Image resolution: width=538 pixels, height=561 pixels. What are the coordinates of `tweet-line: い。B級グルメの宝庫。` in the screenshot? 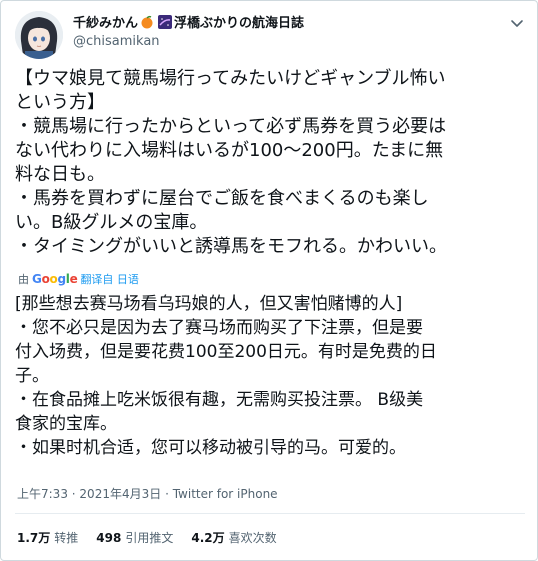 It's located at (111, 222).